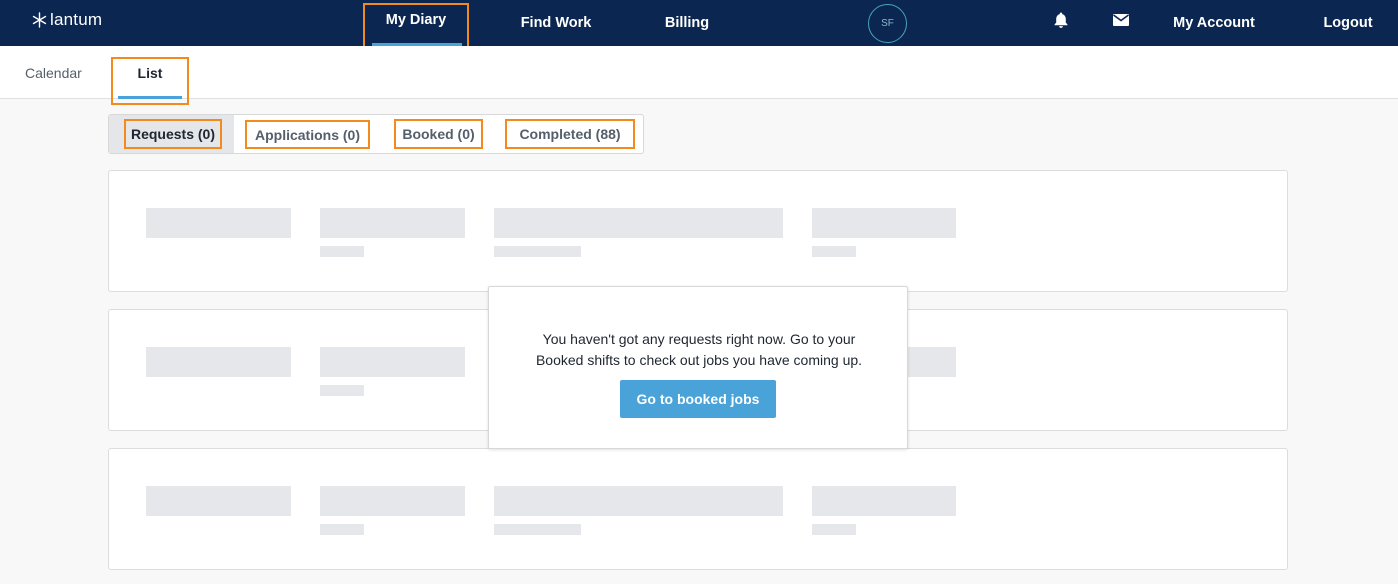 Image resolution: width=1398 pixels, height=584 pixels. I want to click on tab-requests: Requests (0), so click(173, 134).